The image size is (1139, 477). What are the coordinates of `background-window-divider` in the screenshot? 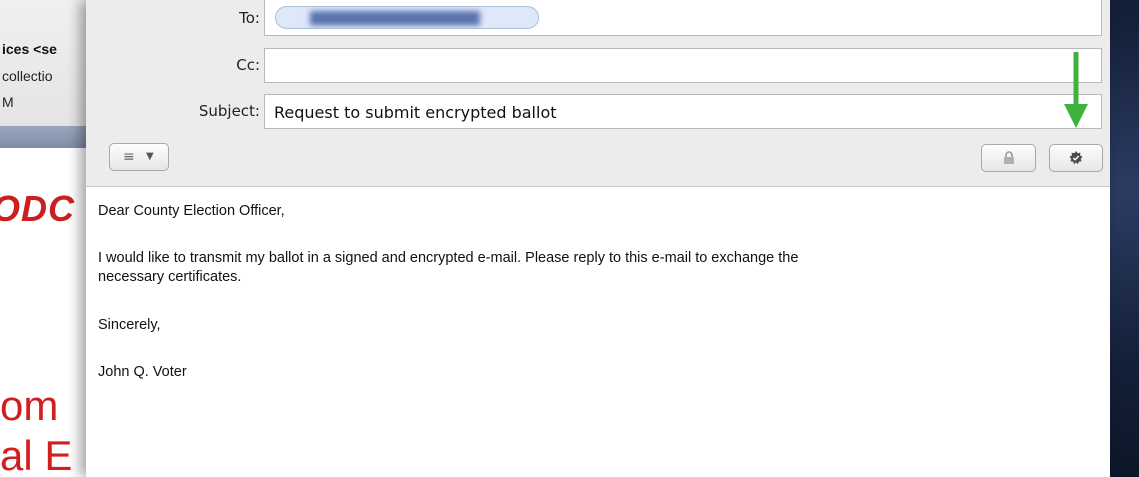 It's located at (50, 137).